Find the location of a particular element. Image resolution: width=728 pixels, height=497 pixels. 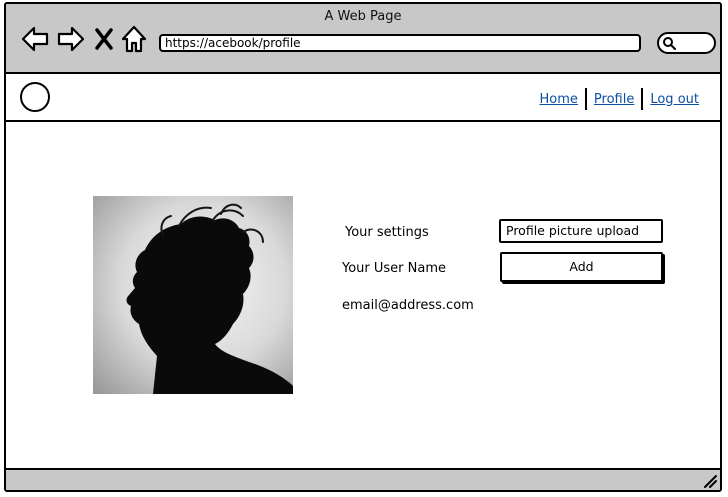

close-x-icon is located at coordinates (104, 39).